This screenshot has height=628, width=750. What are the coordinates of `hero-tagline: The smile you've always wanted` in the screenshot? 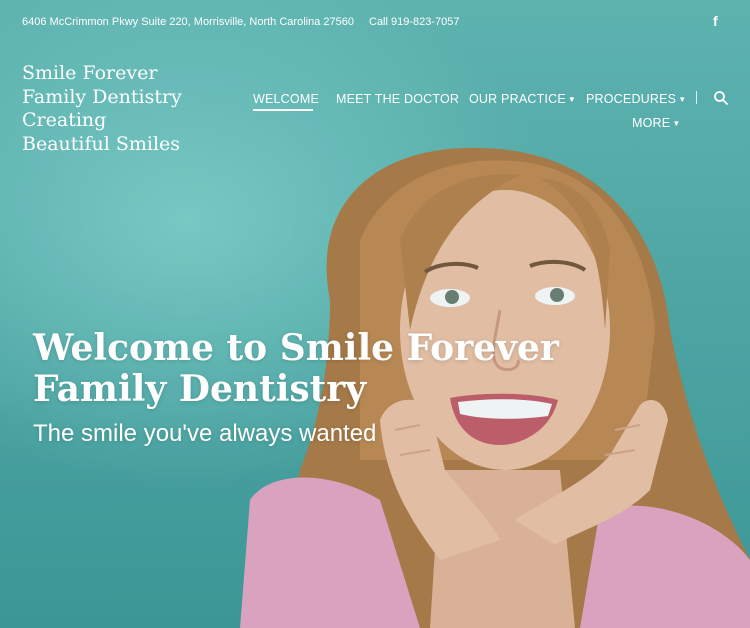 It's located at (205, 433).